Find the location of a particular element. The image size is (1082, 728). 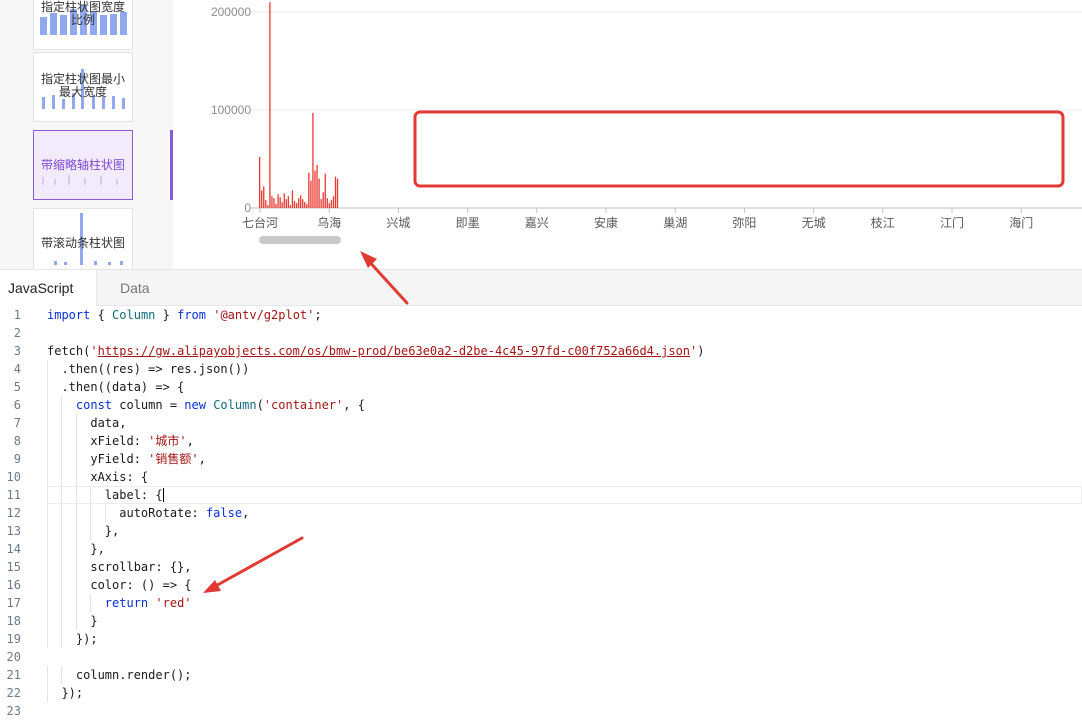

code-line: 19 }); is located at coordinates (541, 639).